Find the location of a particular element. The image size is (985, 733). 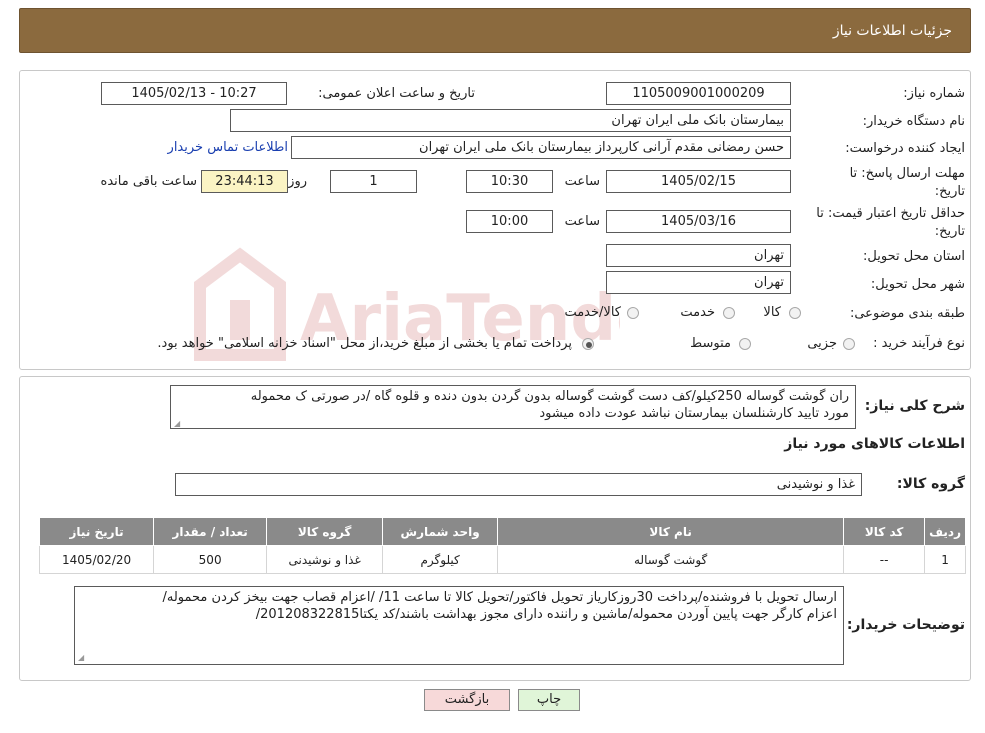

need-number-label: شماره نیاز: is located at coordinates (934, 93).